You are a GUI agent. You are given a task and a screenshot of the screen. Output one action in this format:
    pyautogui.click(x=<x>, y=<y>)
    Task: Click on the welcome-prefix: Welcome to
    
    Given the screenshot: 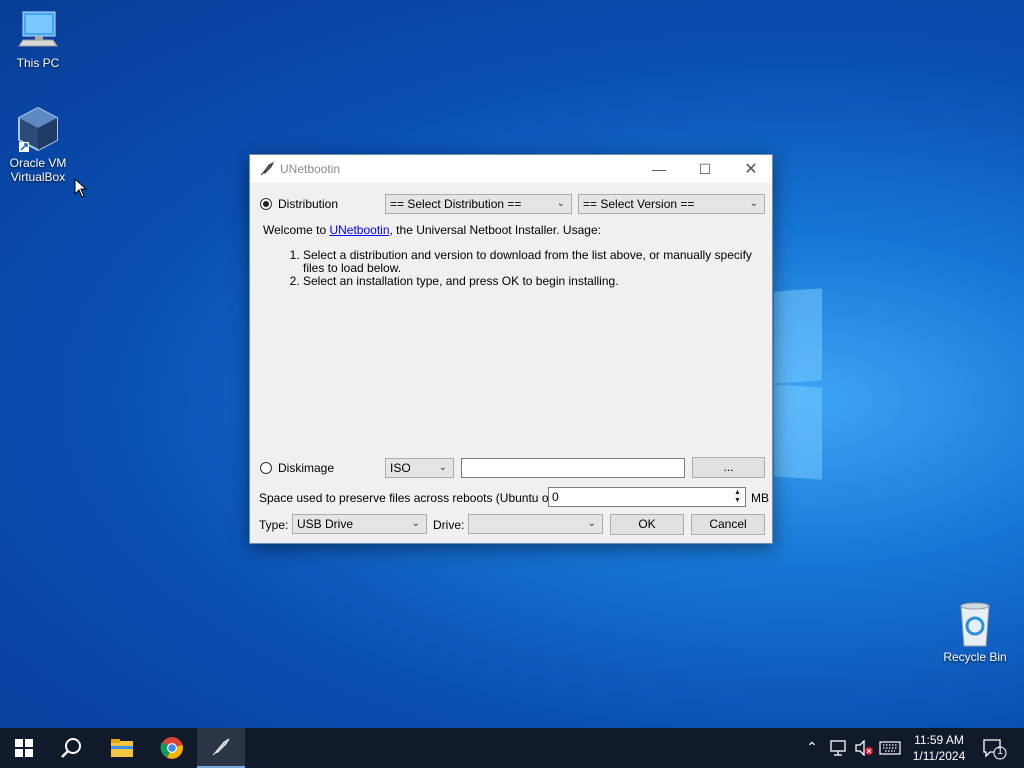 What is the action you would take?
    pyautogui.click(x=296, y=230)
    